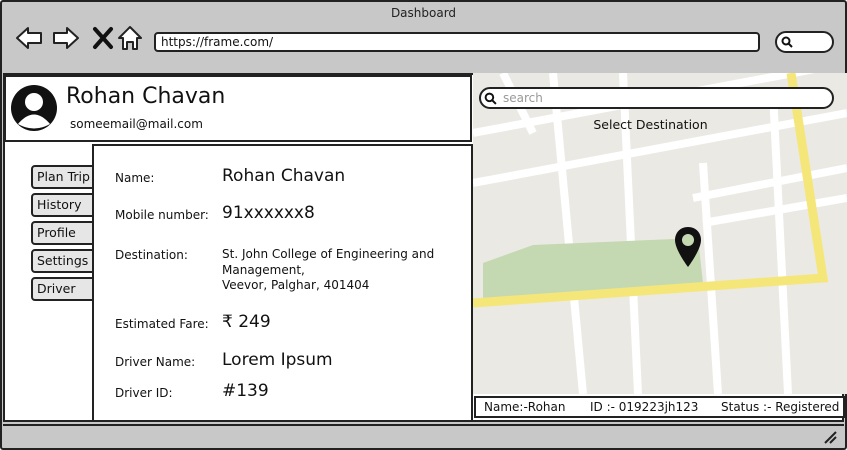  I want to click on status-name: Name:-Rohan, so click(525, 407).